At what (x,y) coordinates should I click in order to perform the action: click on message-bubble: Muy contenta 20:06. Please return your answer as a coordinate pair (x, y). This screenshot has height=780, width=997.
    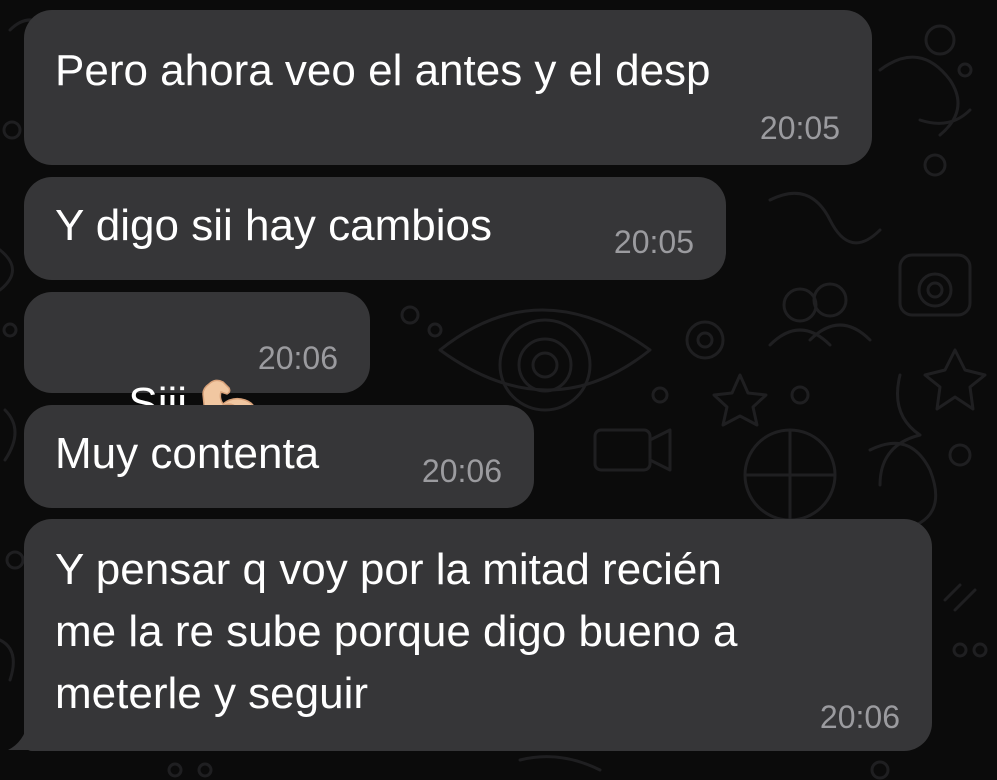
    Looking at the image, I should click on (279, 456).